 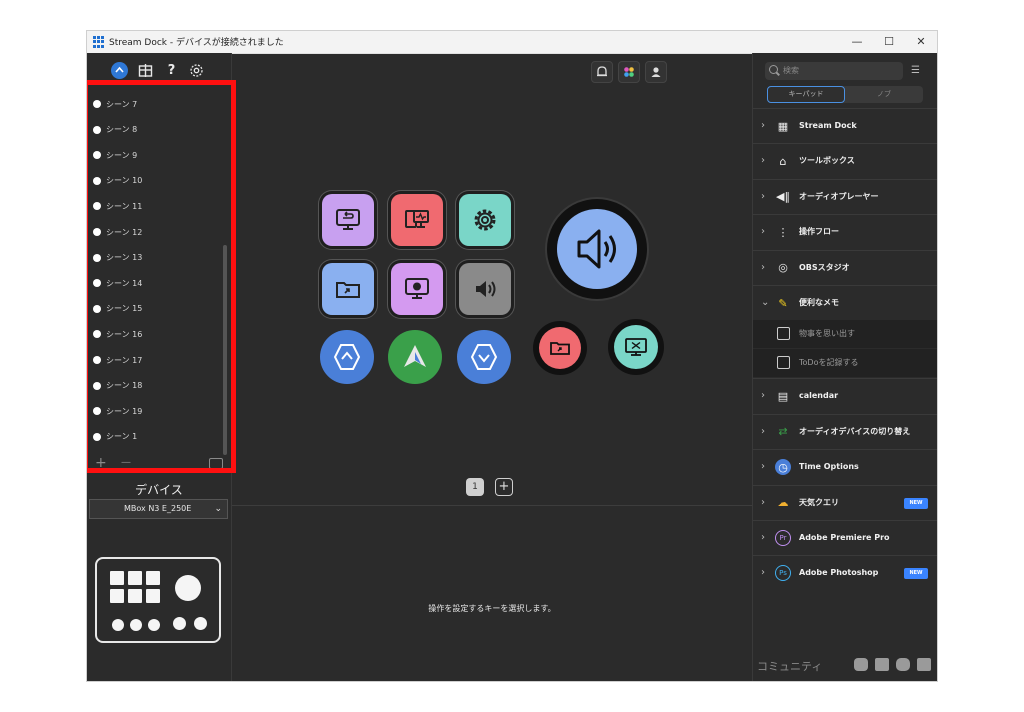 What do you see at coordinates (117, 181) in the screenshot?
I see `scene-item: シーン 10` at bounding box center [117, 181].